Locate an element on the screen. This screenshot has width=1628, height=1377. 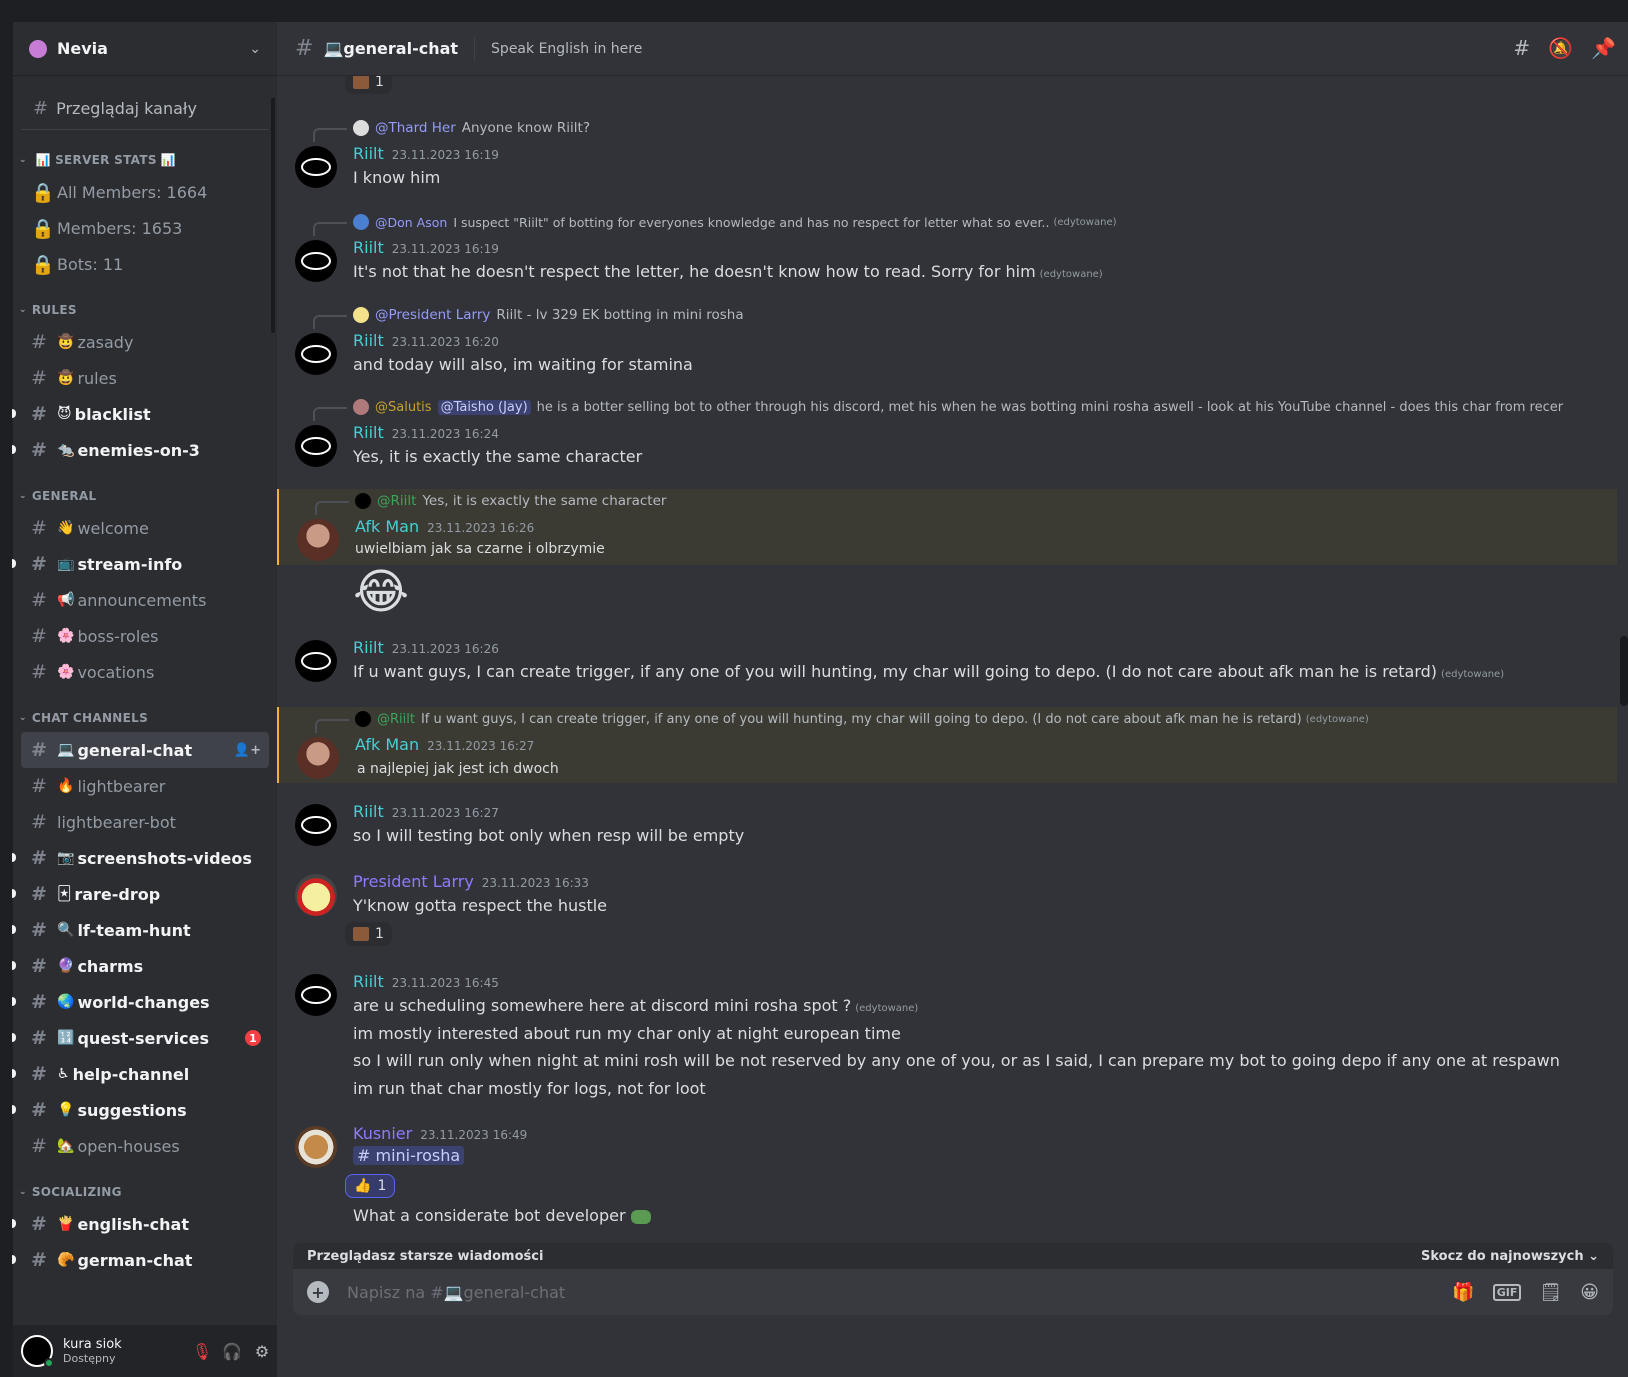
channel-suggestions: # 💡 suggestions is located at coordinates (140, 1110).